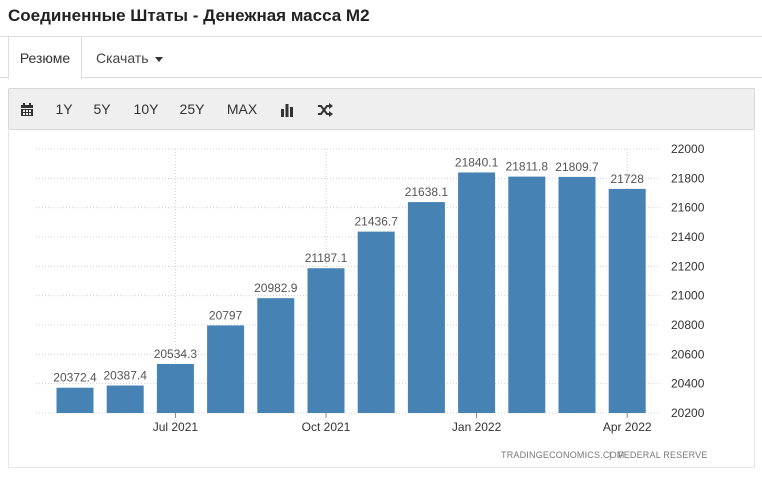  Describe the element at coordinates (27, 109) in the screenshot. I see `calendar-icon` at that location.